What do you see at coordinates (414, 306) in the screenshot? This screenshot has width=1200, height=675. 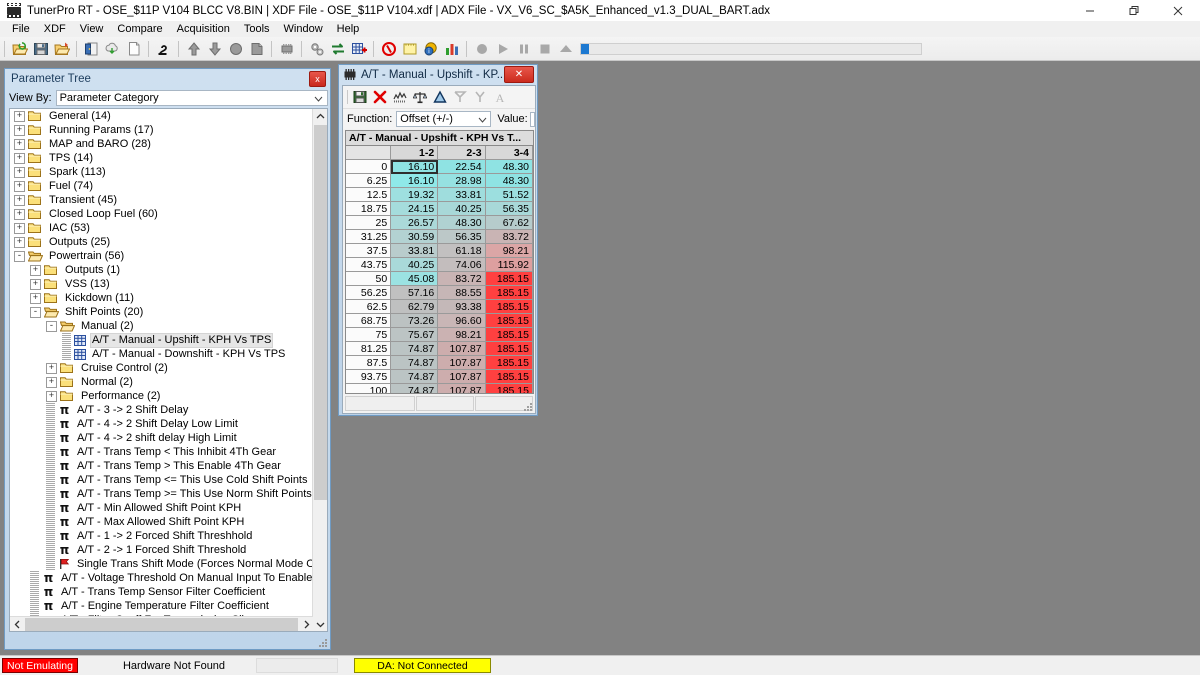 I see `table-cell: 62.79` at bounding box center [414, 306].